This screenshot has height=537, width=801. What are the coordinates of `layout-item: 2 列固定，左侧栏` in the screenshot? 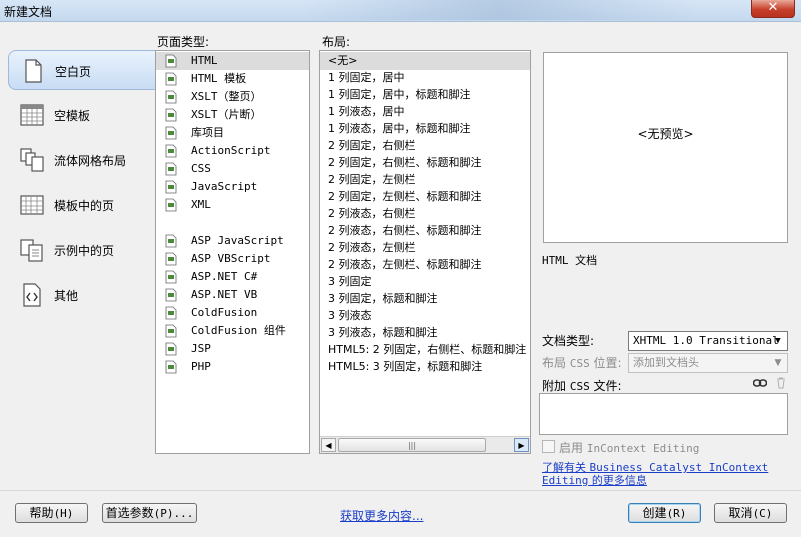 It's located at (425, 180).